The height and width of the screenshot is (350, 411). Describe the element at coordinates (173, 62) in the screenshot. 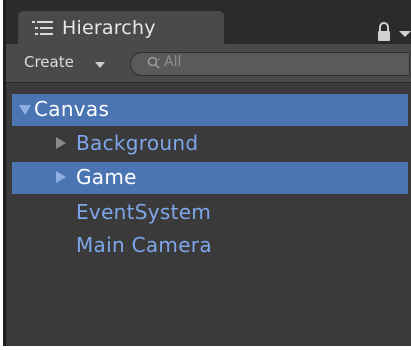

I see `search-placeholder: All` at that location.